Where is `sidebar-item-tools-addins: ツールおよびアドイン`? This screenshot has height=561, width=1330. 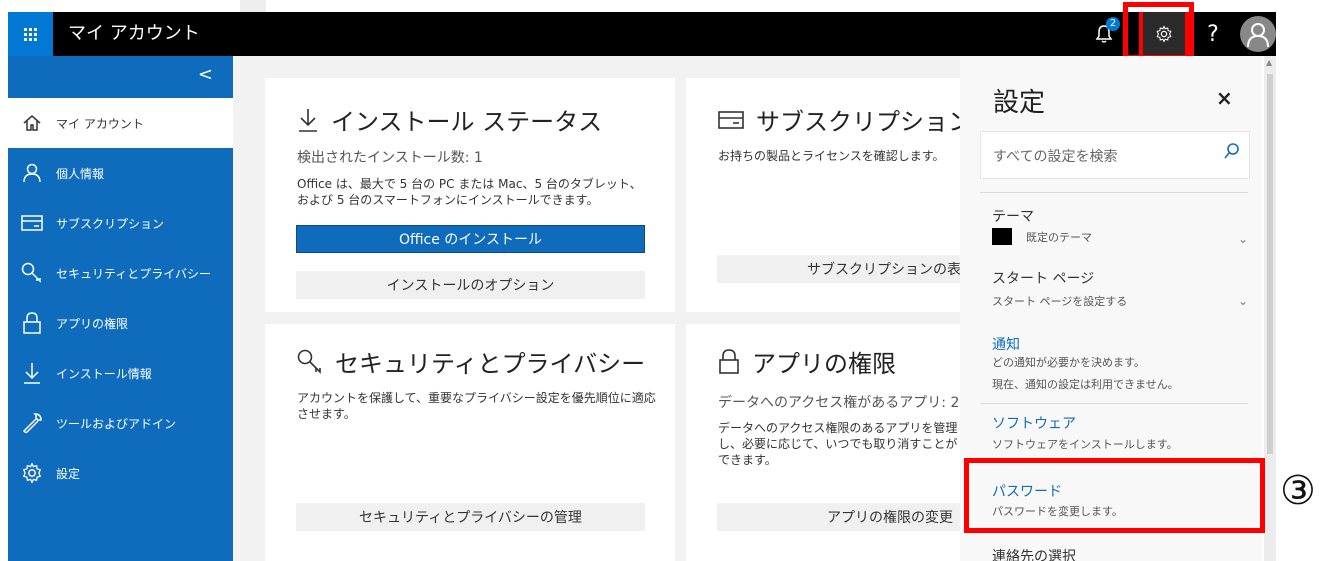 sidebar-item-tools-addins: ツールおよびアドイン is located at coordinates (120, 423).